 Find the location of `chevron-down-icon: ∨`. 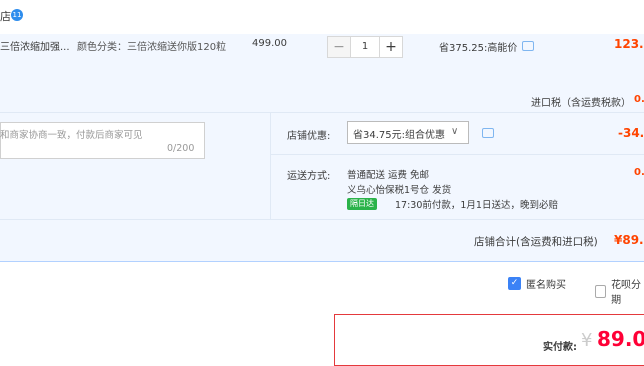

chevron-down-icon: ∨ is located at coordinates (455, 131).